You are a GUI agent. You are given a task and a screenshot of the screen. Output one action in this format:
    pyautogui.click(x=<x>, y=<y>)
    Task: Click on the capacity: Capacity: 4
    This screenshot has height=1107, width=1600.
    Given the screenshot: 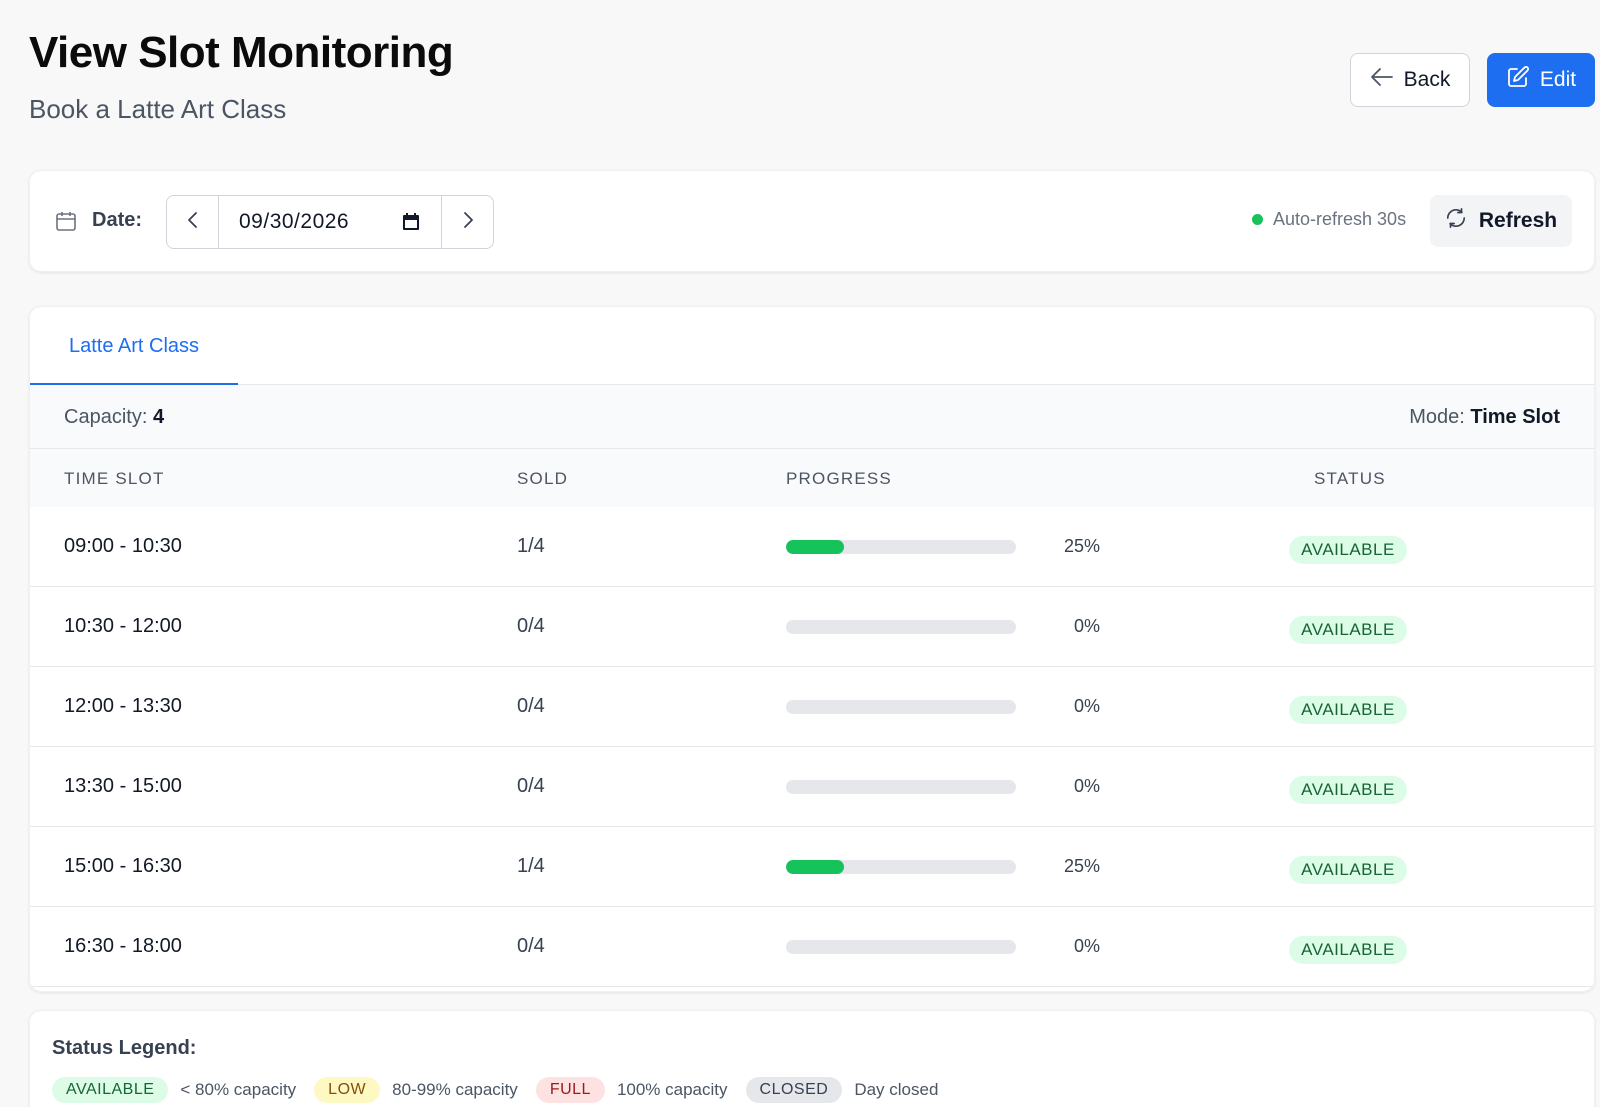 What is the action you would take?
    pyautogui.click(x=114, y=417)
    